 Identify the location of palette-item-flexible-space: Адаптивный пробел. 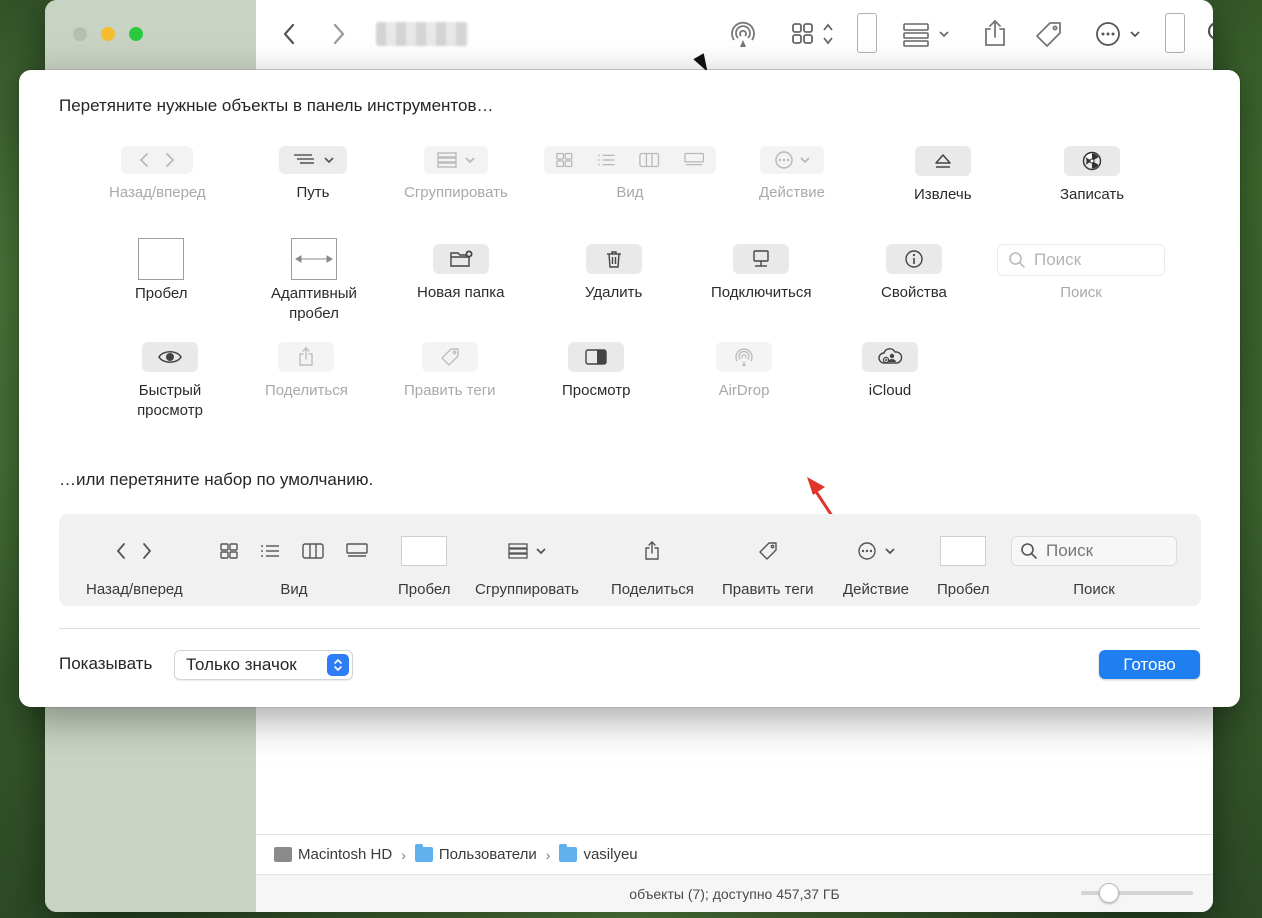
(314, 281).